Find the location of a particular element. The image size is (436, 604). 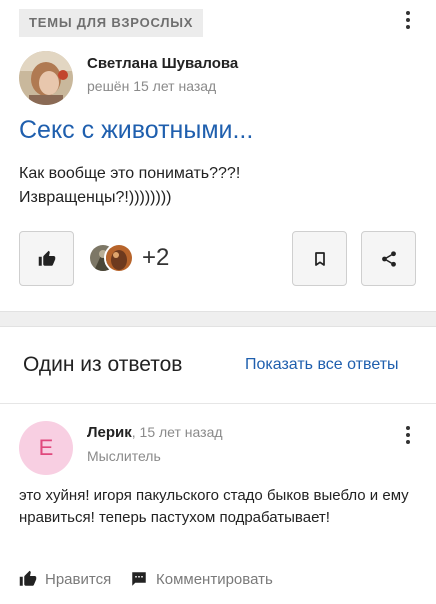

comment-icon is located at coordinates (139, 579).